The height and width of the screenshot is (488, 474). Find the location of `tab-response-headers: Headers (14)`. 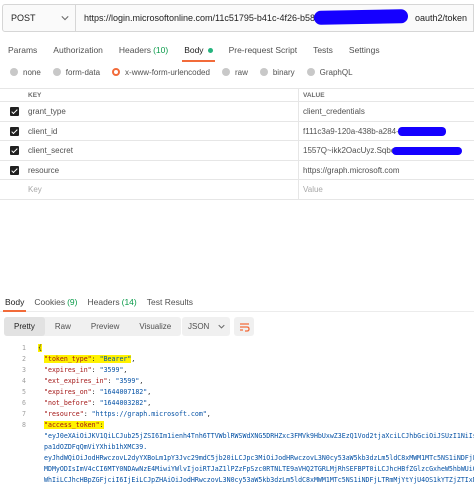

tab-response-headers: Headers (14) is located at coordinates (111, 302).